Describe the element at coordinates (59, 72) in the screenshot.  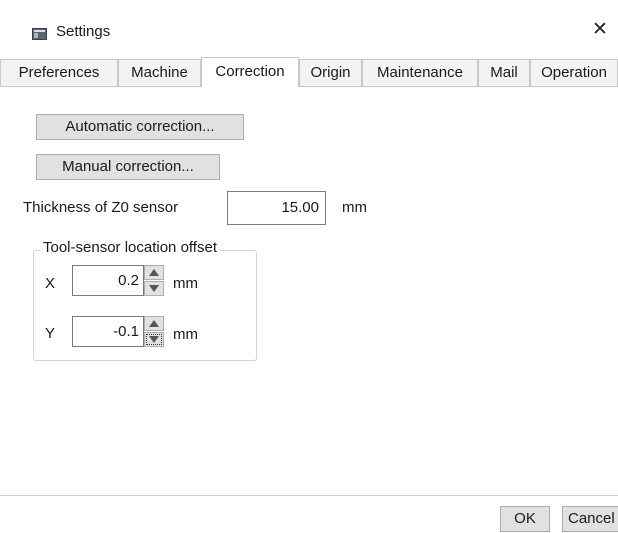
I see `tab-preferences: Preferences` at that location.